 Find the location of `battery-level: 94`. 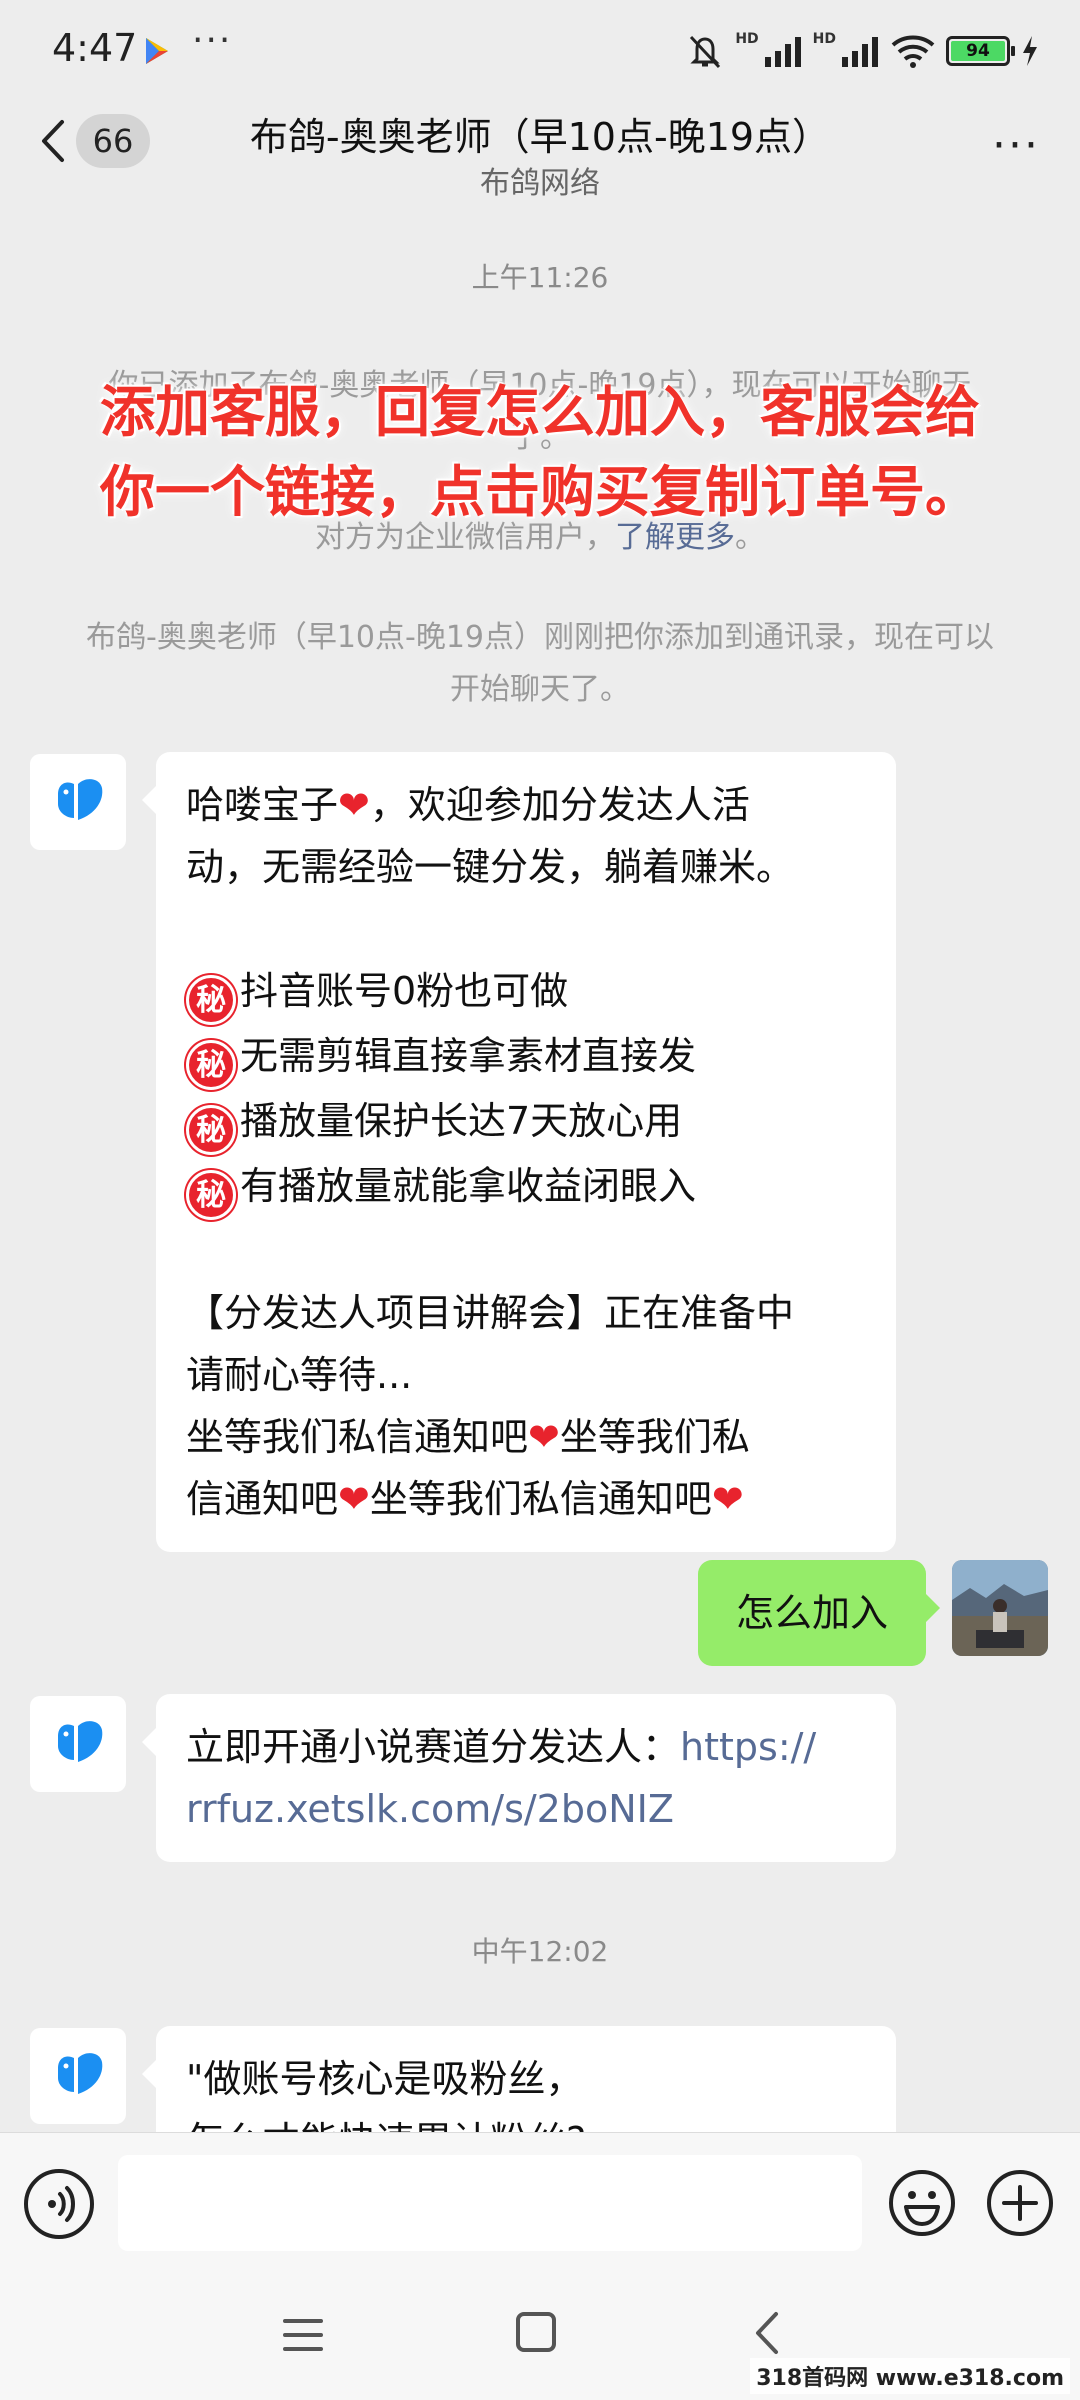

battery-level: 94 is located at coordinates (978, 51).